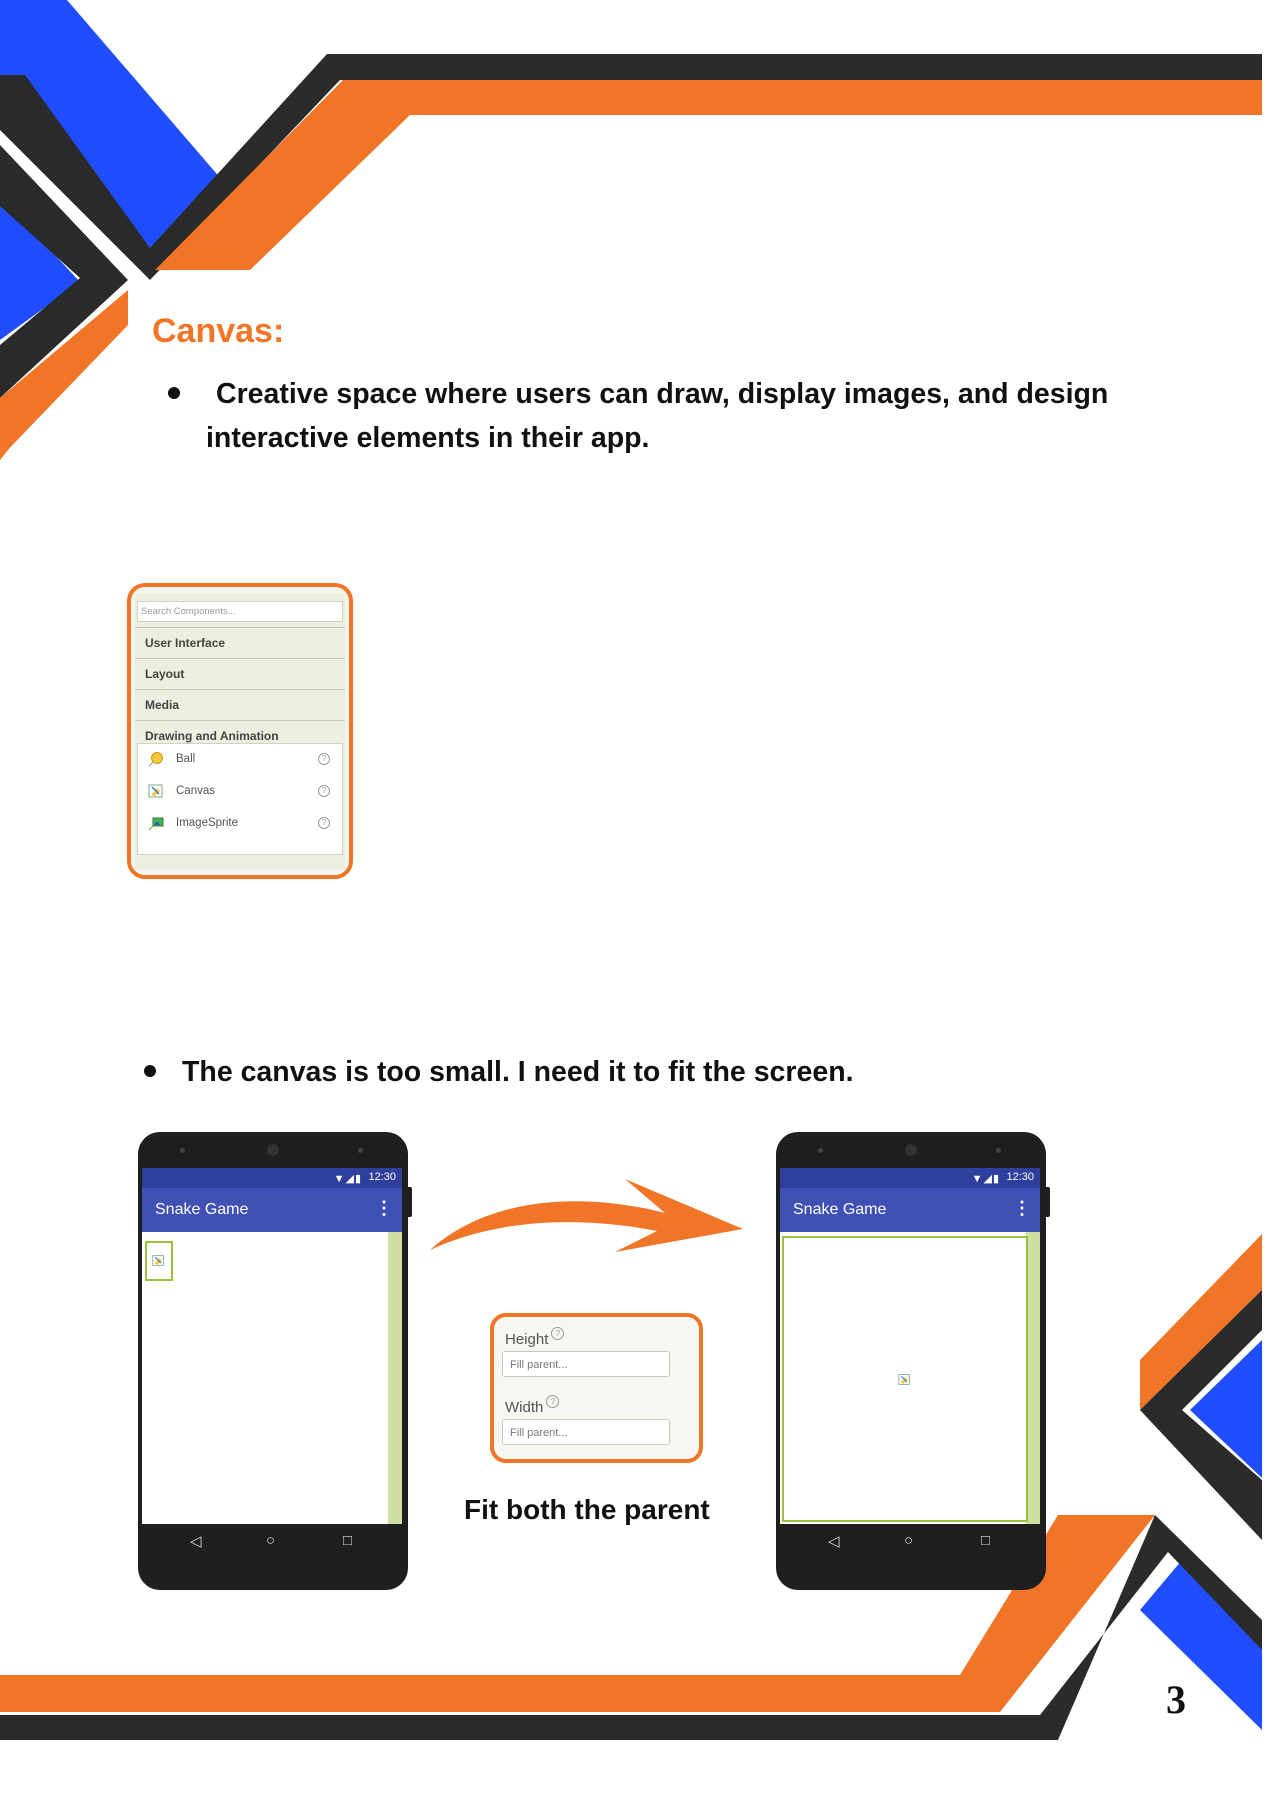 This screenshot has width=1272, height=1800. I want to click on width-label-text: Width, so click(524, 1407).